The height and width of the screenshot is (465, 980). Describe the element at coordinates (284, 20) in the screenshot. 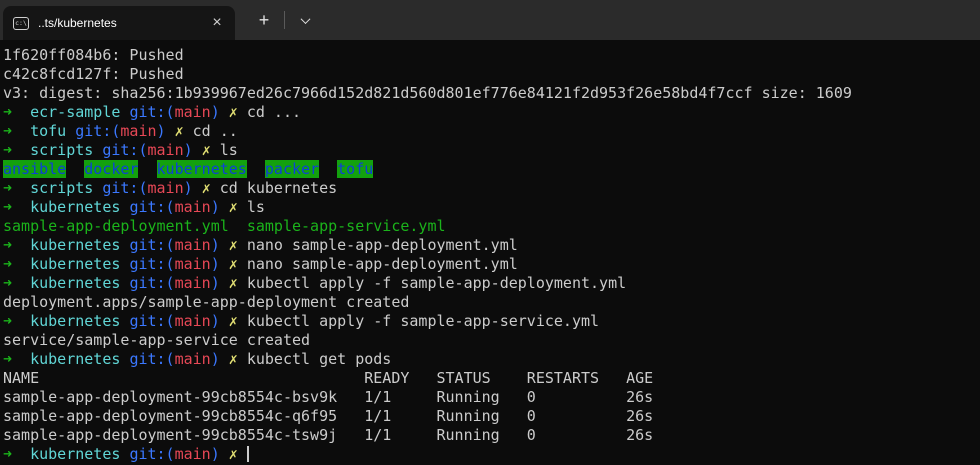

I see `tab-bar-divider` at that location.